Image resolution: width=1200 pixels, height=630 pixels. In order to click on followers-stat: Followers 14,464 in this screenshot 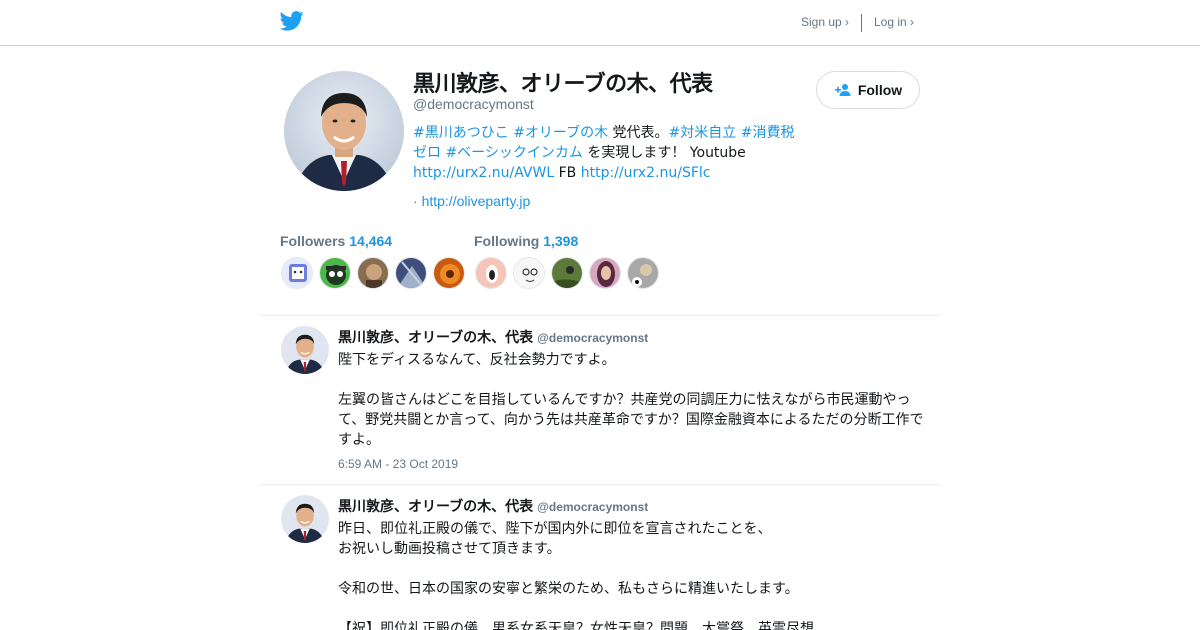, I will do `click(336, 241)`.